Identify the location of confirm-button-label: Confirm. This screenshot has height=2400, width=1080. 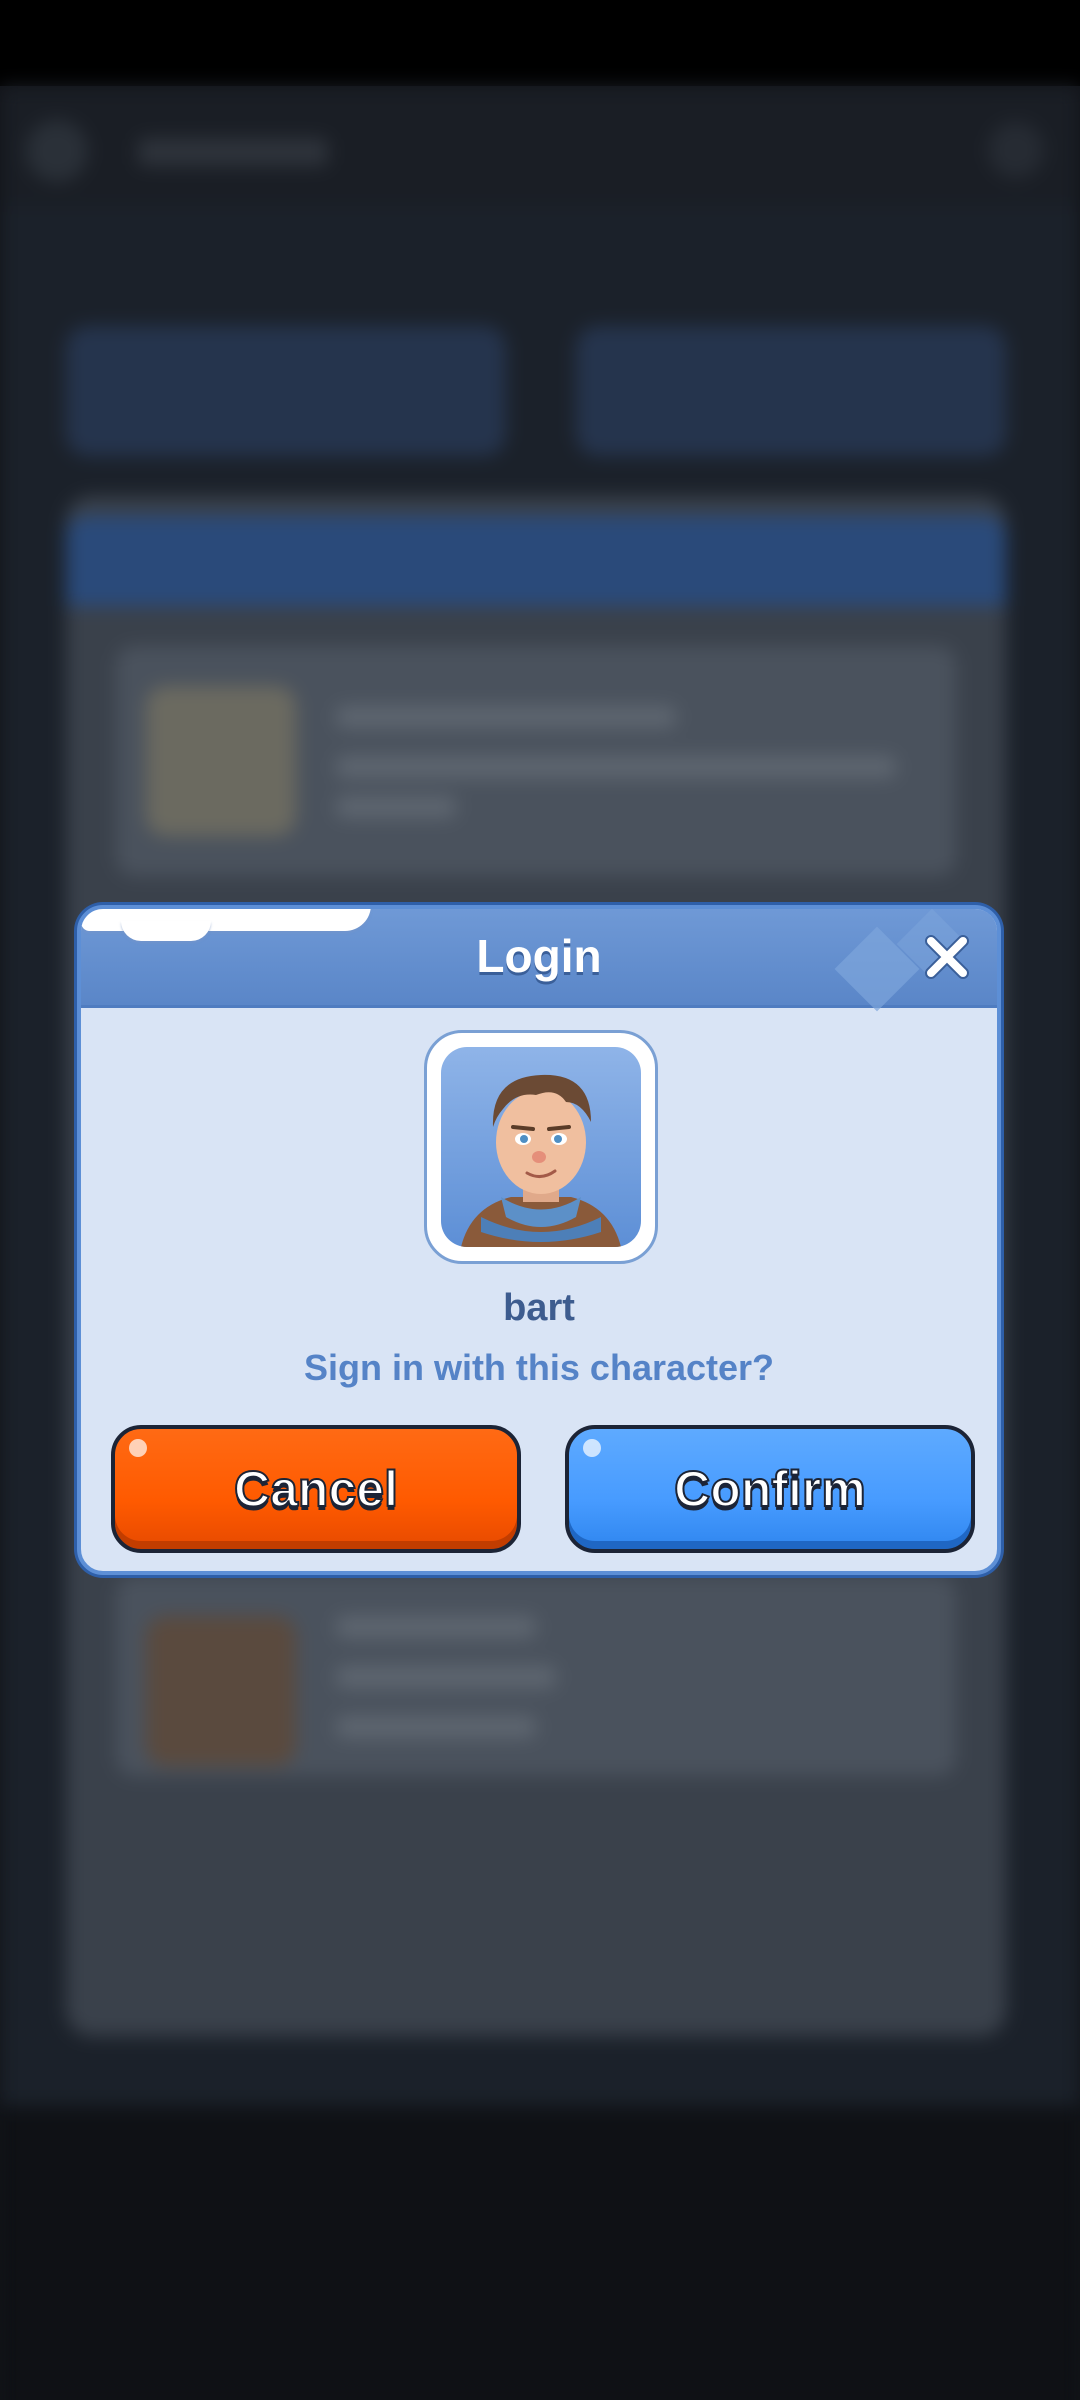
(770, 1489).